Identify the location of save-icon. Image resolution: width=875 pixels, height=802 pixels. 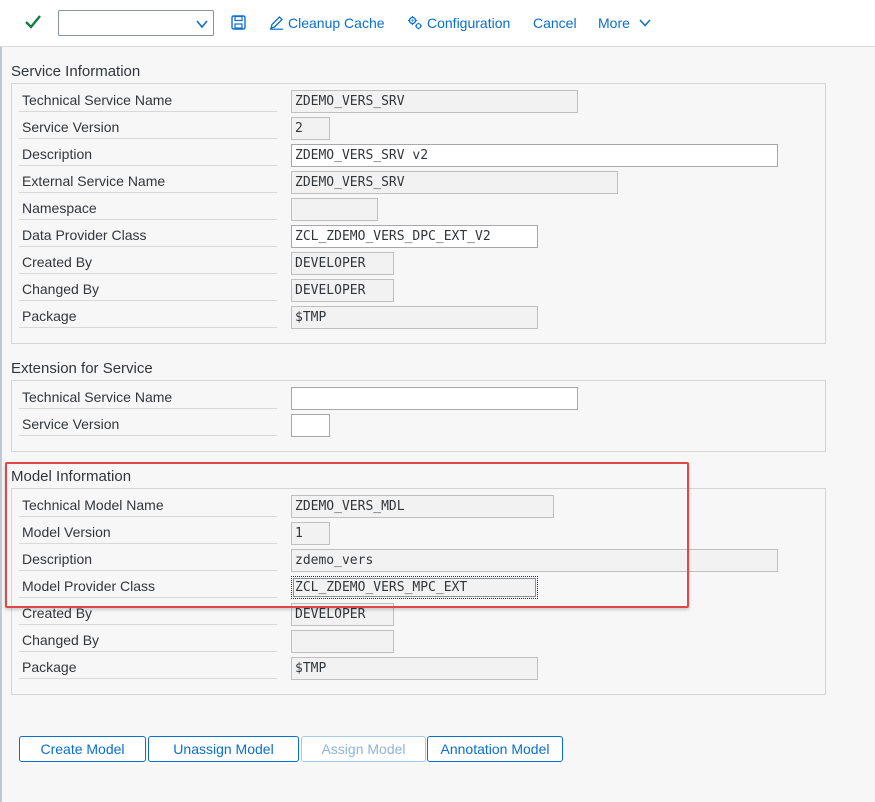
(238, 22).